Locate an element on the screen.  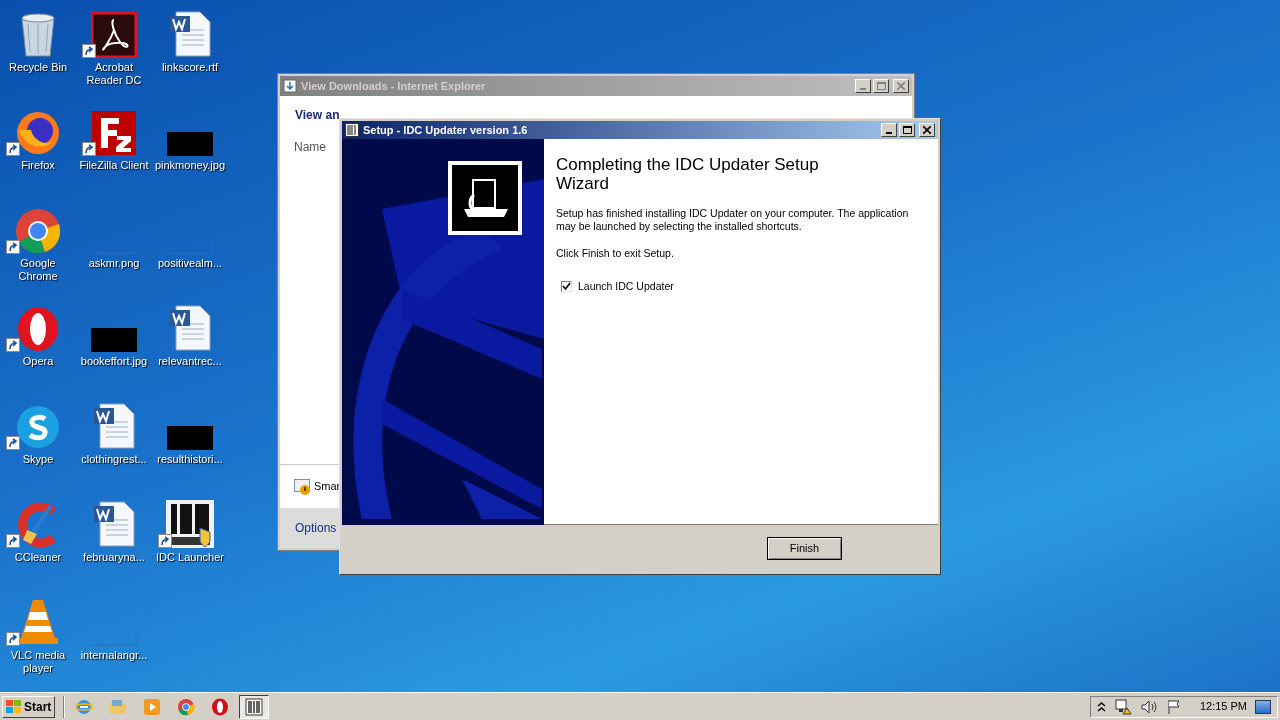
shield-warning-icon is located at coordinates (302, 486).